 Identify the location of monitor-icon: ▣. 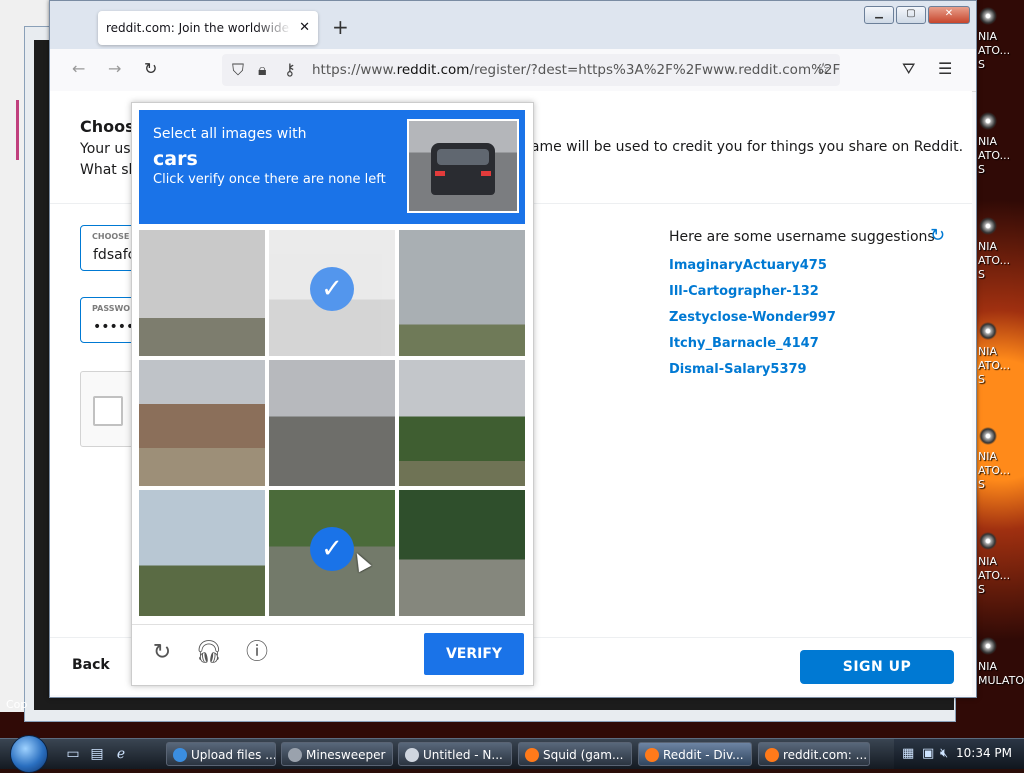
(928, 753).